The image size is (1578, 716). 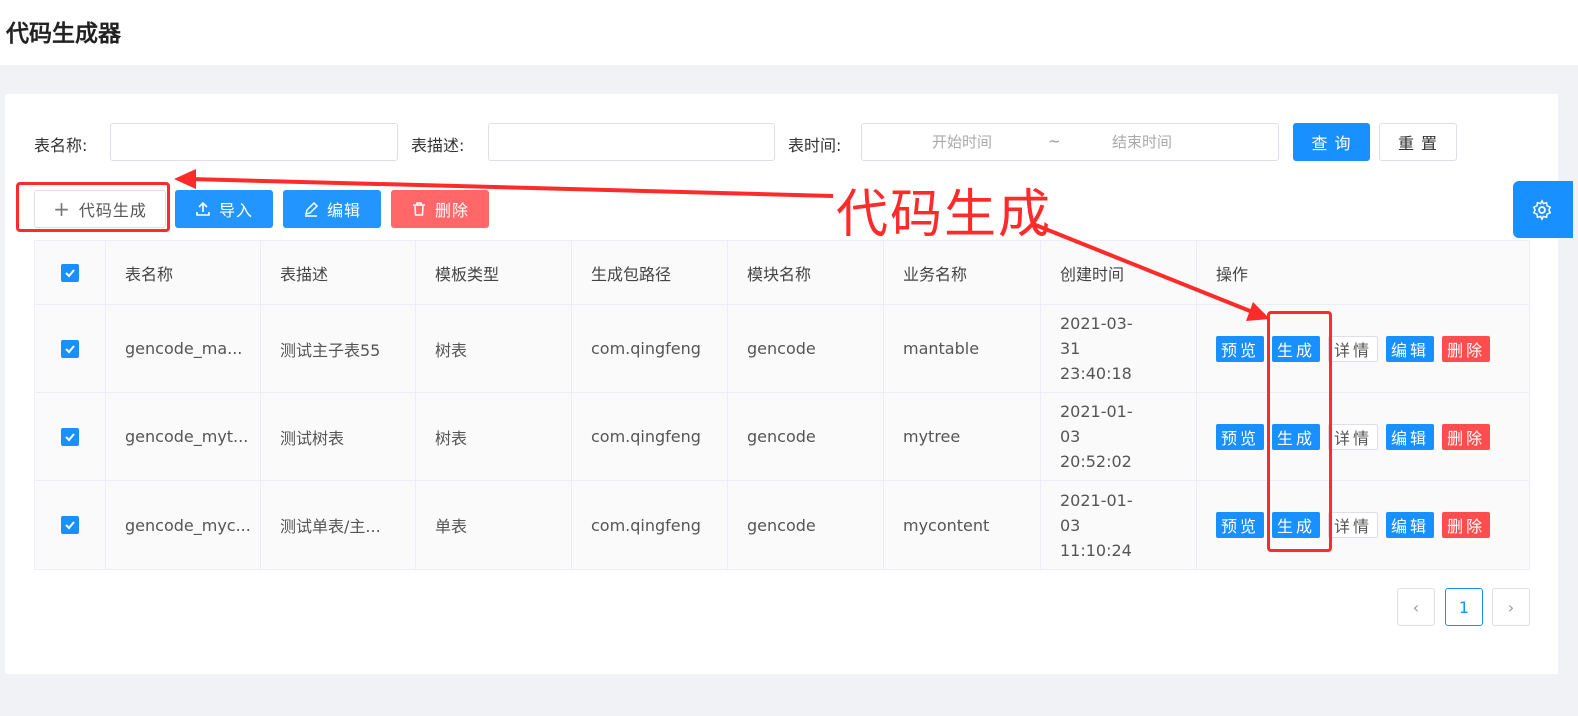 What do you see at coordinates (722, 245) in the screenshot?
I see `annotation-arrows` at bounding box center [722, 245].